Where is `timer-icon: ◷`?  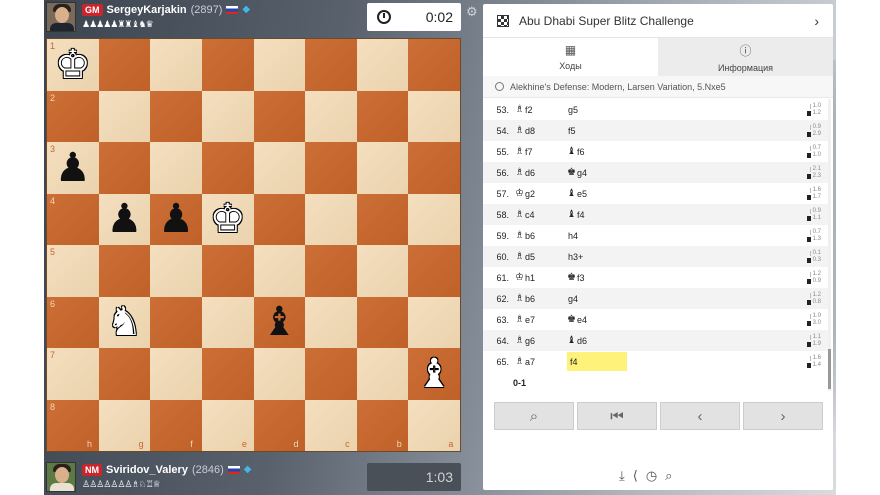
timer-icon: ◷ is located at coordinates (651, 476).